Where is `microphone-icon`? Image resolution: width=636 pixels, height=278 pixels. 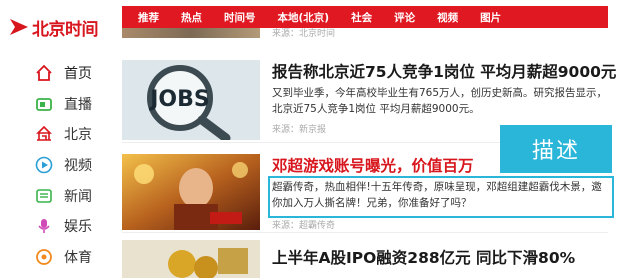
microphone-icon is located at coordinates (44, 226).